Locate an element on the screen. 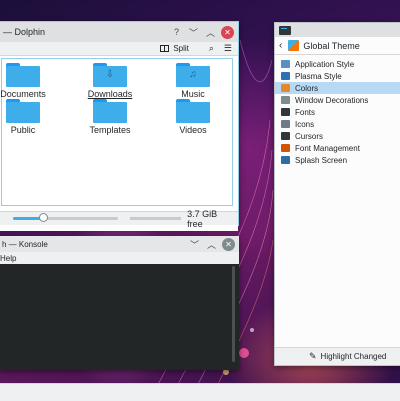  split-label: Split is located at coordinates (181, 48).